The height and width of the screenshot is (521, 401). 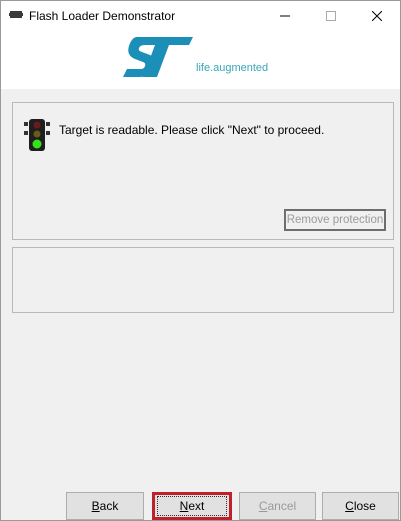 I want to click on chip-icon, so click(x=16, y=14).